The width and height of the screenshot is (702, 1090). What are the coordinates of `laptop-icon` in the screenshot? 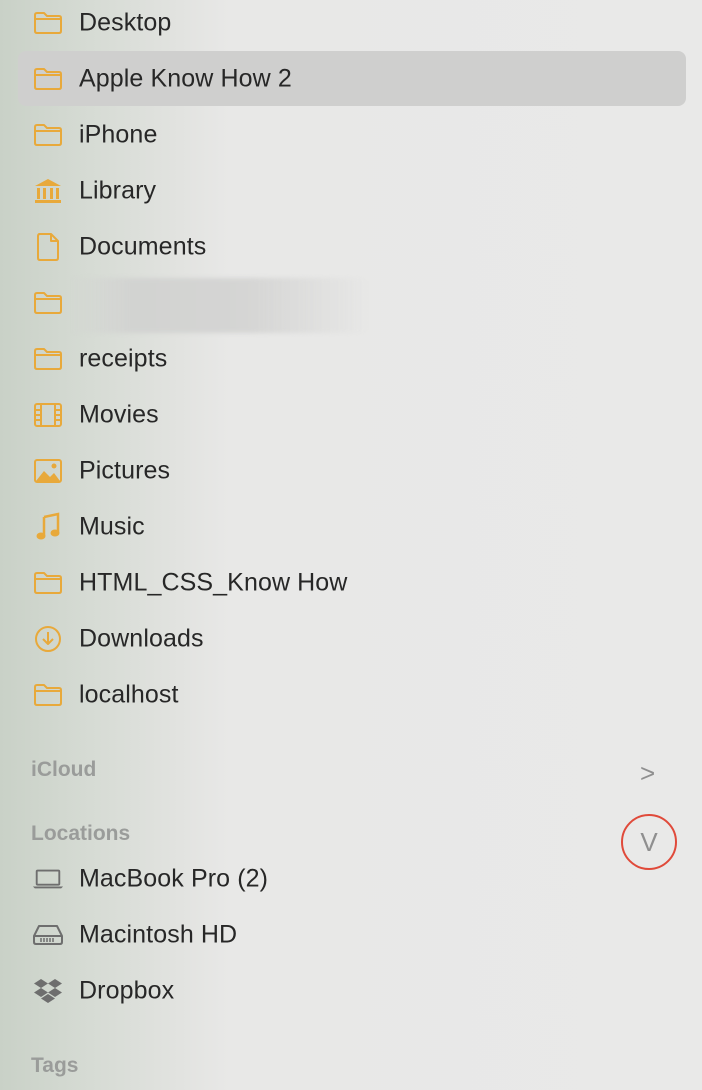 It's located at (48, 879).